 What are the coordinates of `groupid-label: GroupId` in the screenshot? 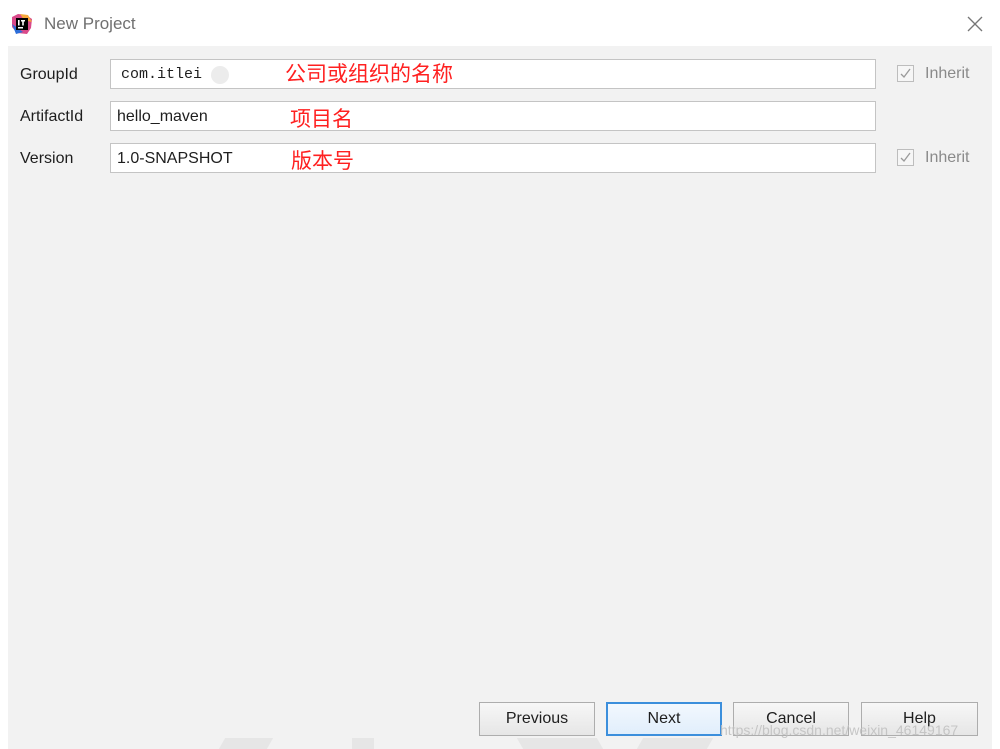 It's located at (49, 74).